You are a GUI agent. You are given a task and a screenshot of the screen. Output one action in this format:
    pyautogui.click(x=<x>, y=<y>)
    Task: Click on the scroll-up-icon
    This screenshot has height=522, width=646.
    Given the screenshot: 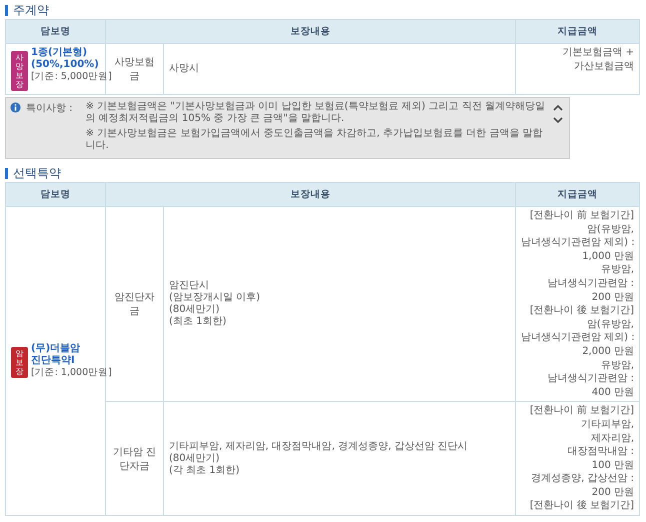 What is the action you would take?
    pyautogui.click(x=558, y=107)
    